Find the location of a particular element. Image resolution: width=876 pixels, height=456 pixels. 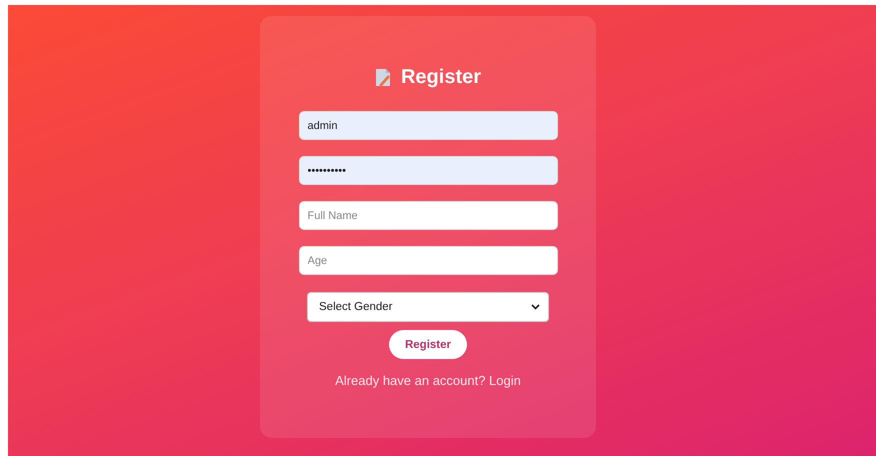

input-field: Full Name is located at coordinates (428, 215).